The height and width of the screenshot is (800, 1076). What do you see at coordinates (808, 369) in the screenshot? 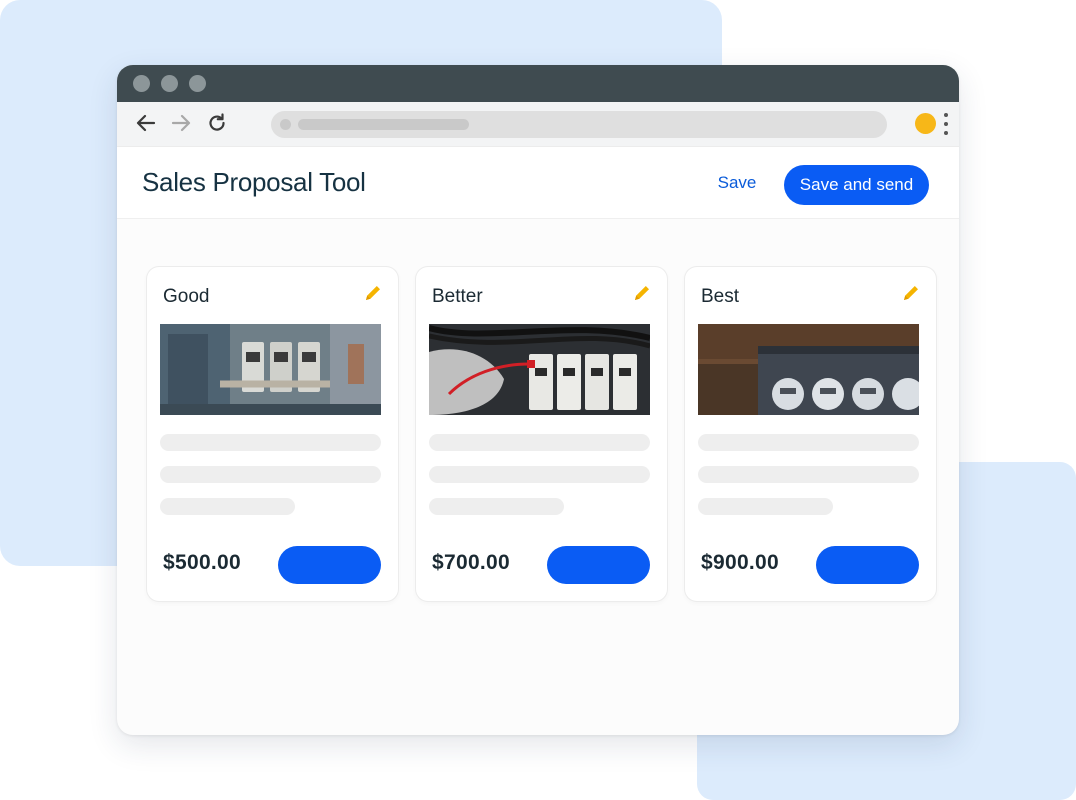
I see `electric-meters-photo` at bounding box center [808, 369].